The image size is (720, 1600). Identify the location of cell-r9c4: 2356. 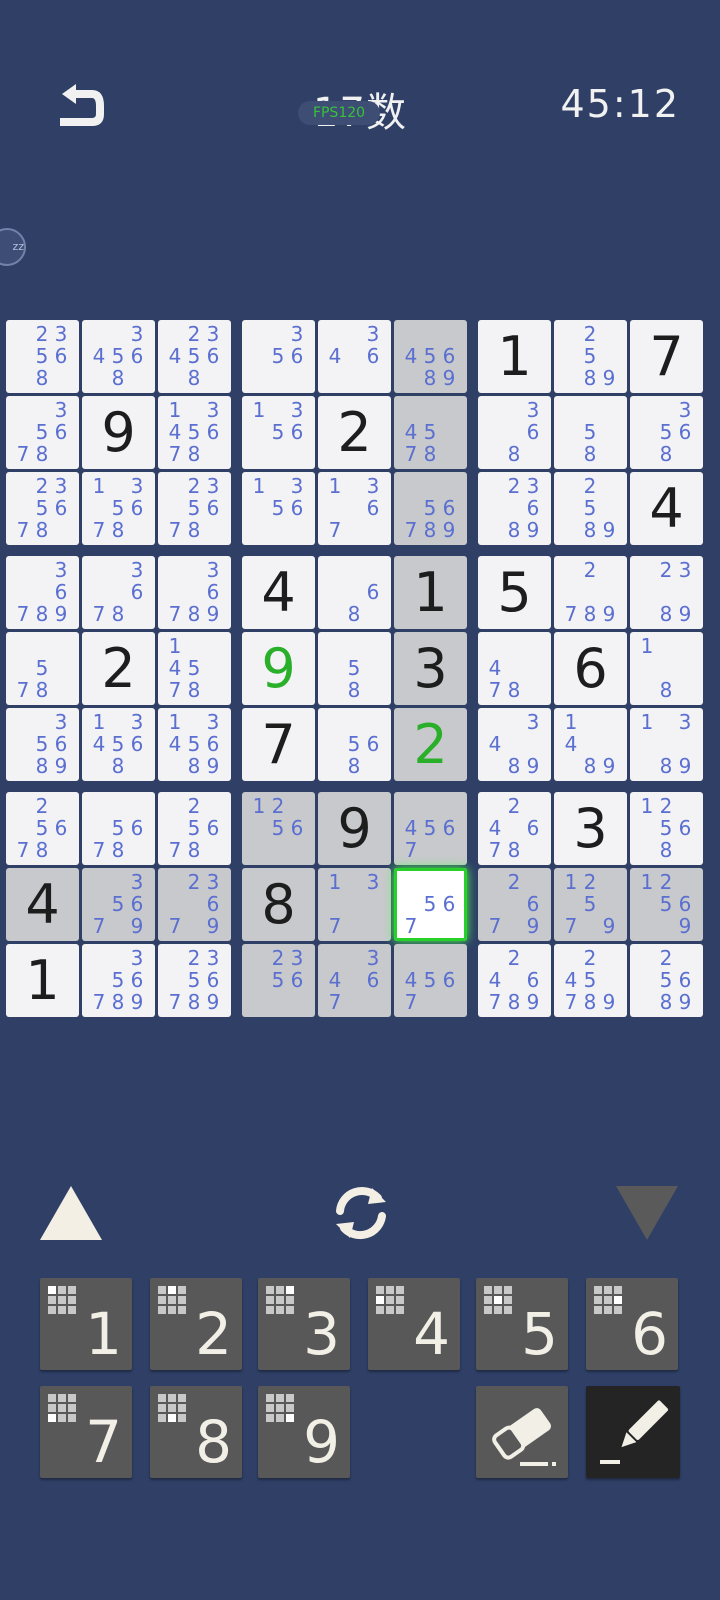
(278, 980).